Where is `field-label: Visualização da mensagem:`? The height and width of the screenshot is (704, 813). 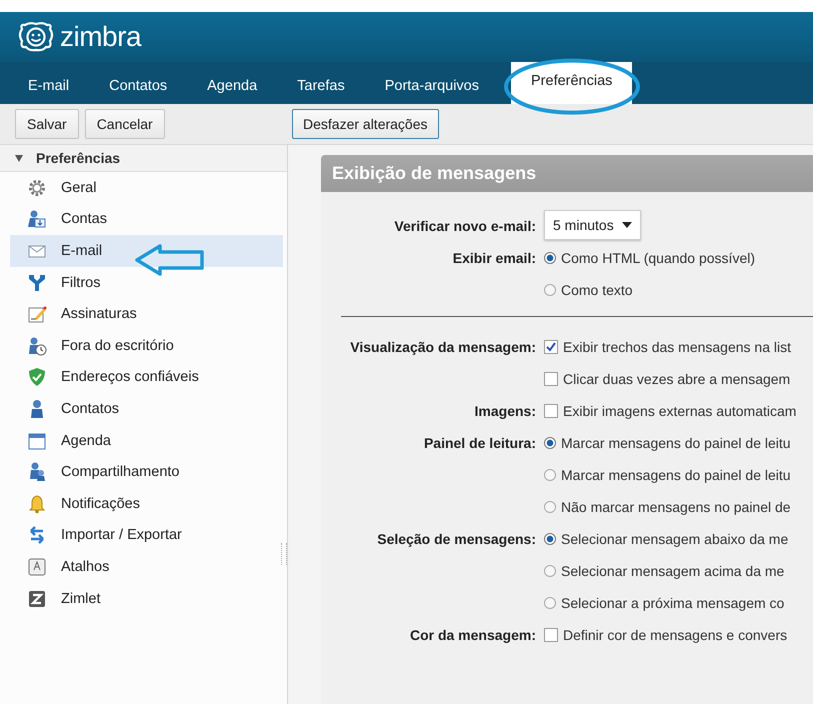
field-label: Visualização da mensagem: is located at coordinates (442, 347).